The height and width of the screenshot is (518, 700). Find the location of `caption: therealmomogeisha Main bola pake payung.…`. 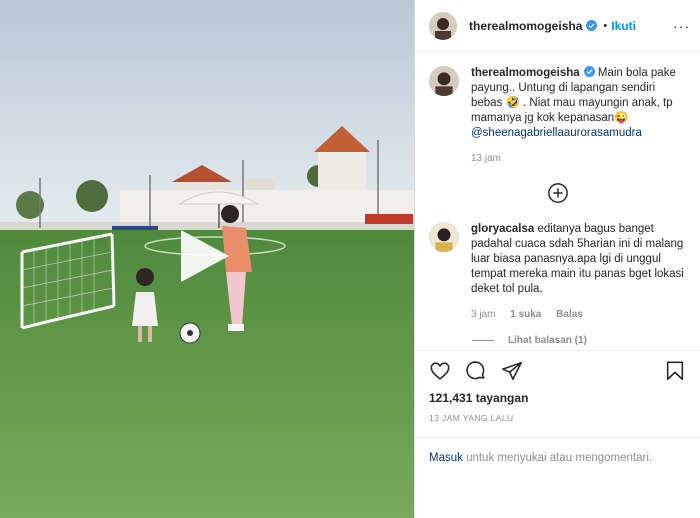

caption: therealmomogeisha Main bola pake payung.… is located at coordinates (557, 116).